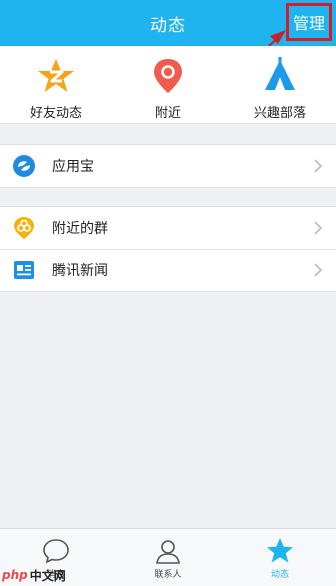 The width and height of the screenshot is (336, 586). What do you see at coordinates (168, 228) in the screenshot?
I see `list-item-nearby-groups: 附近的群` at bounding box center [168, 228].